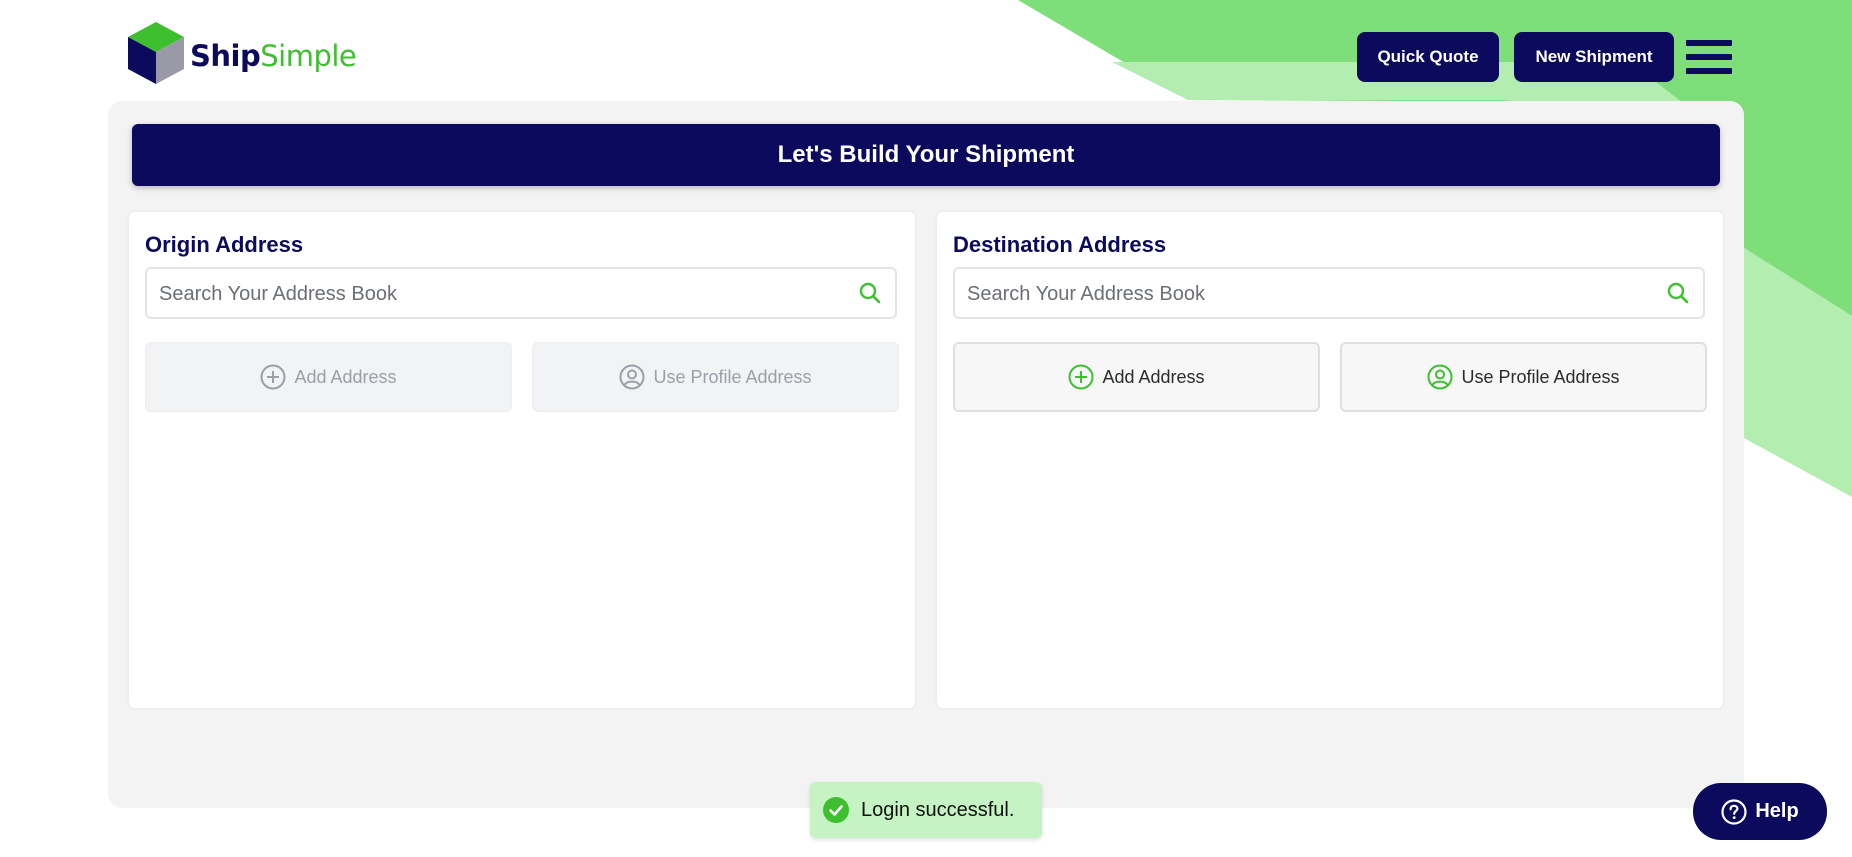  Describe the element at coordinates (224, 244) in the screenshot. I see `origin-address-heading: Origin Address` at that location.